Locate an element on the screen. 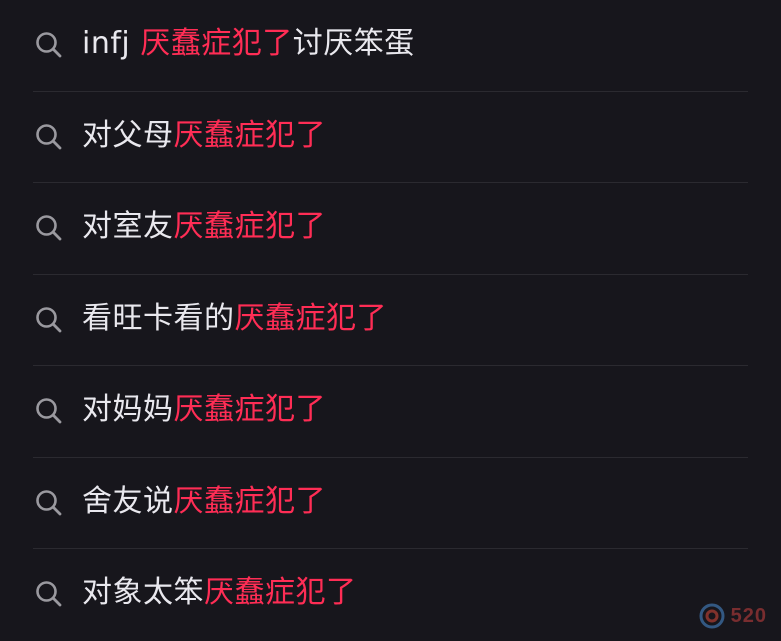  search-suggestion-item: 对室友厌蠢症犯了 is located at coordinates (390, 229).